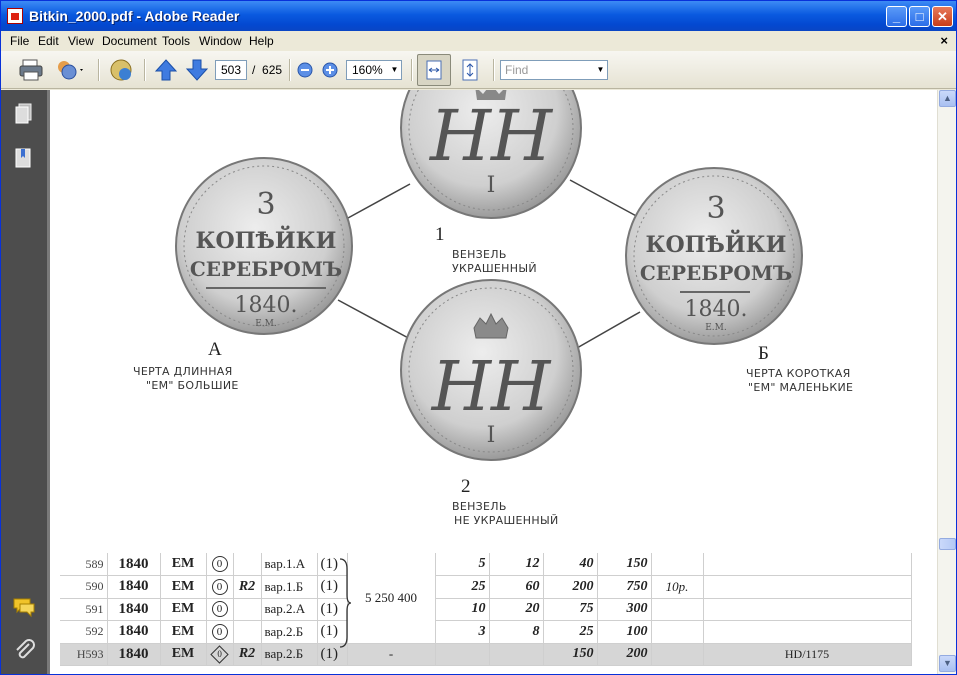  What do you see at coordinates (462, 632) in the screenshot?
I see `price-cell: 3` at bounding box center [462, 632].